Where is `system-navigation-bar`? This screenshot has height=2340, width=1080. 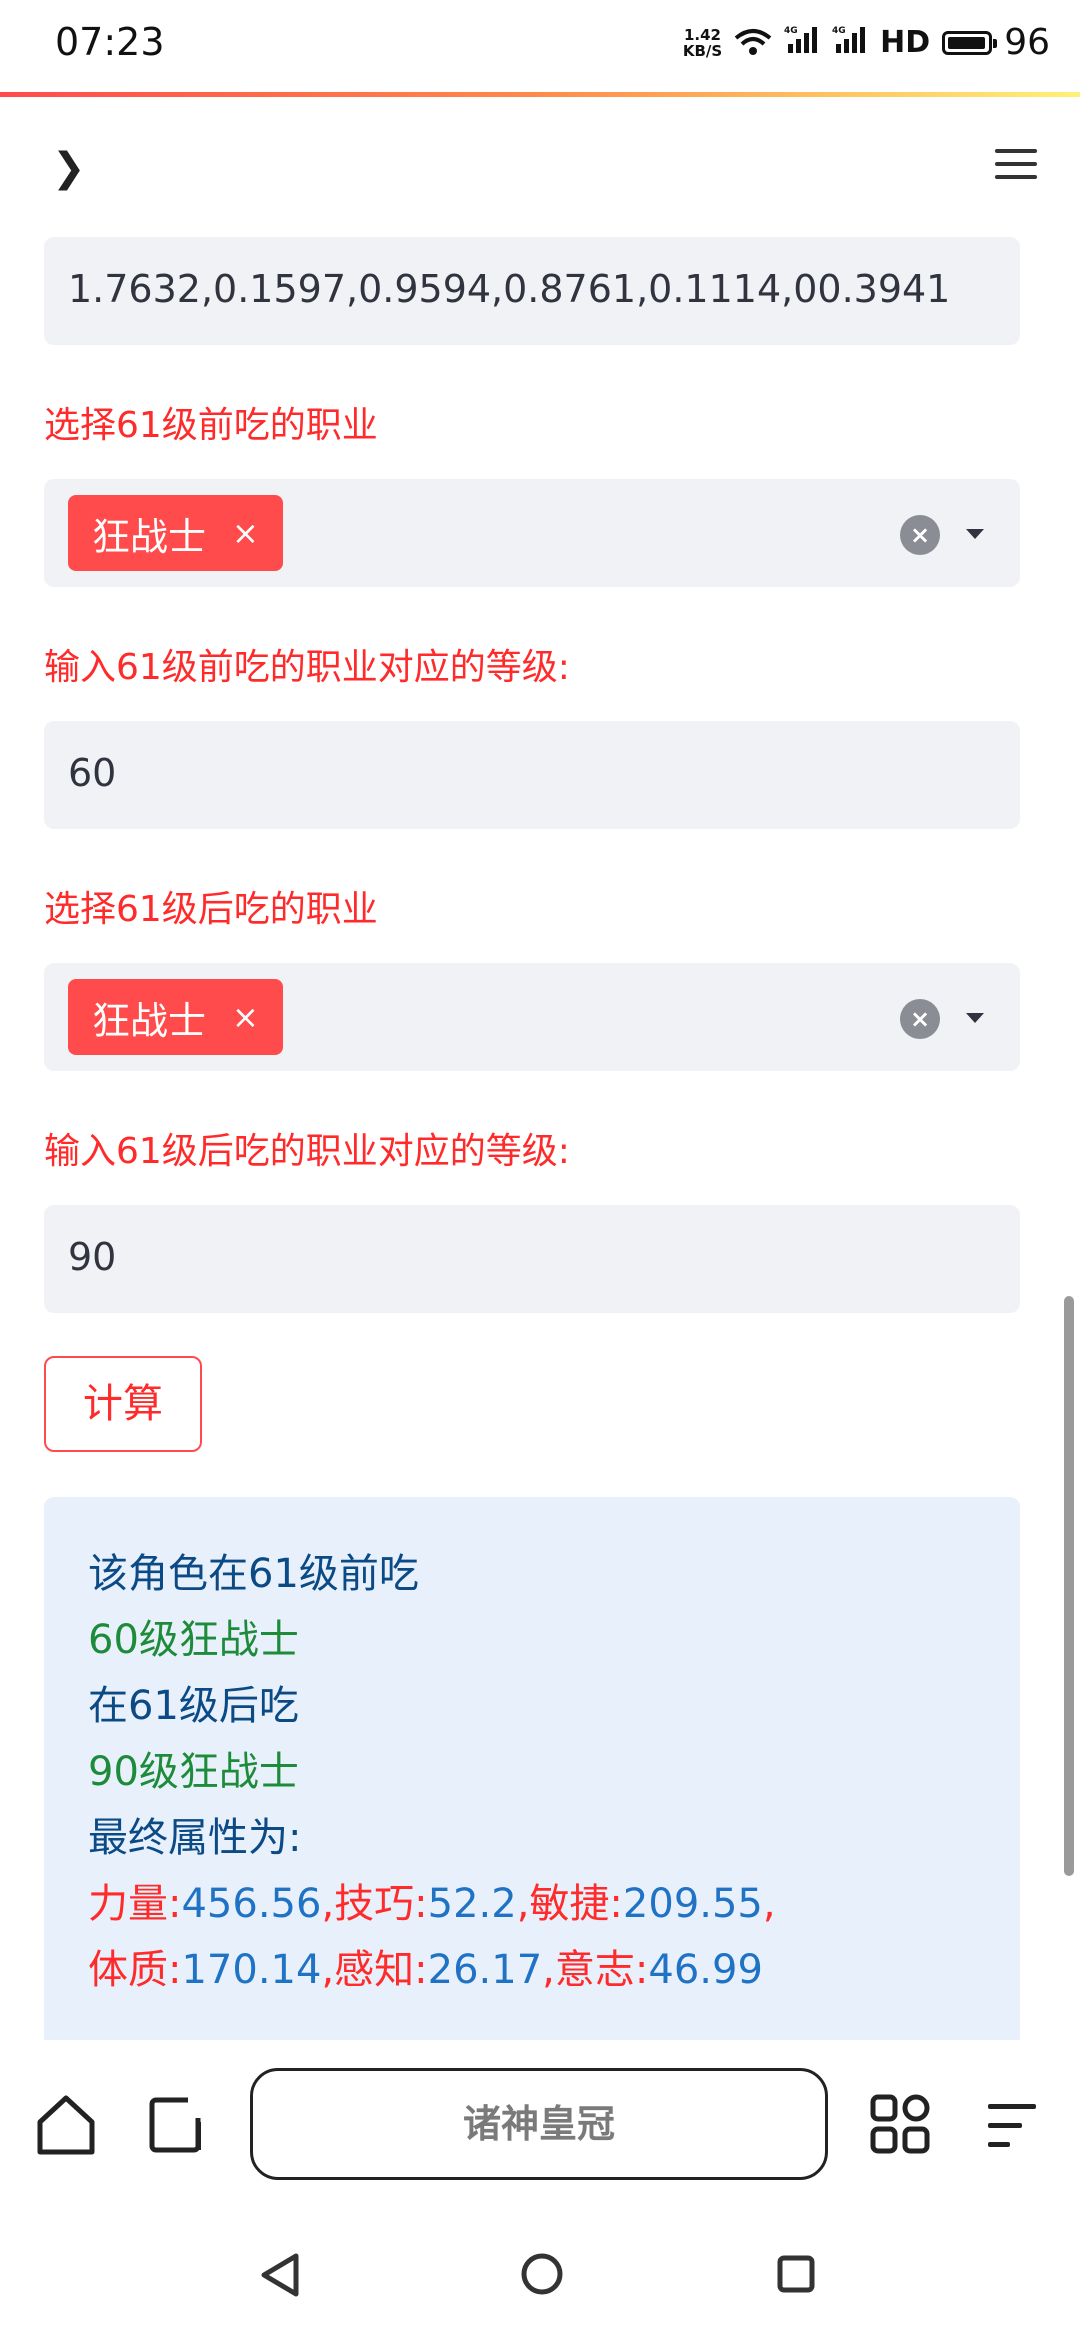
system-navigation-bar is located at coordinates (540, 2275).